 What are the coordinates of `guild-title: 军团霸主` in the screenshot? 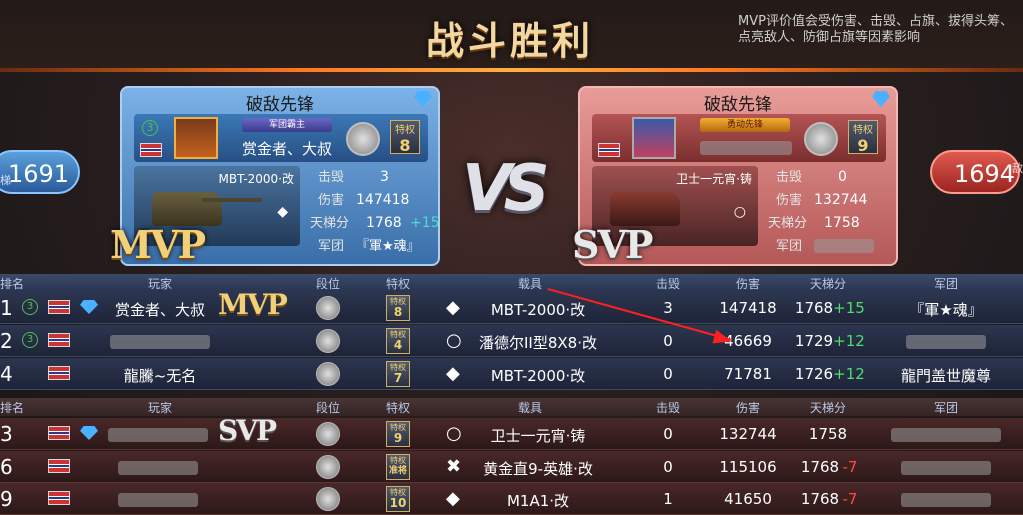 It's located at (287, 125).